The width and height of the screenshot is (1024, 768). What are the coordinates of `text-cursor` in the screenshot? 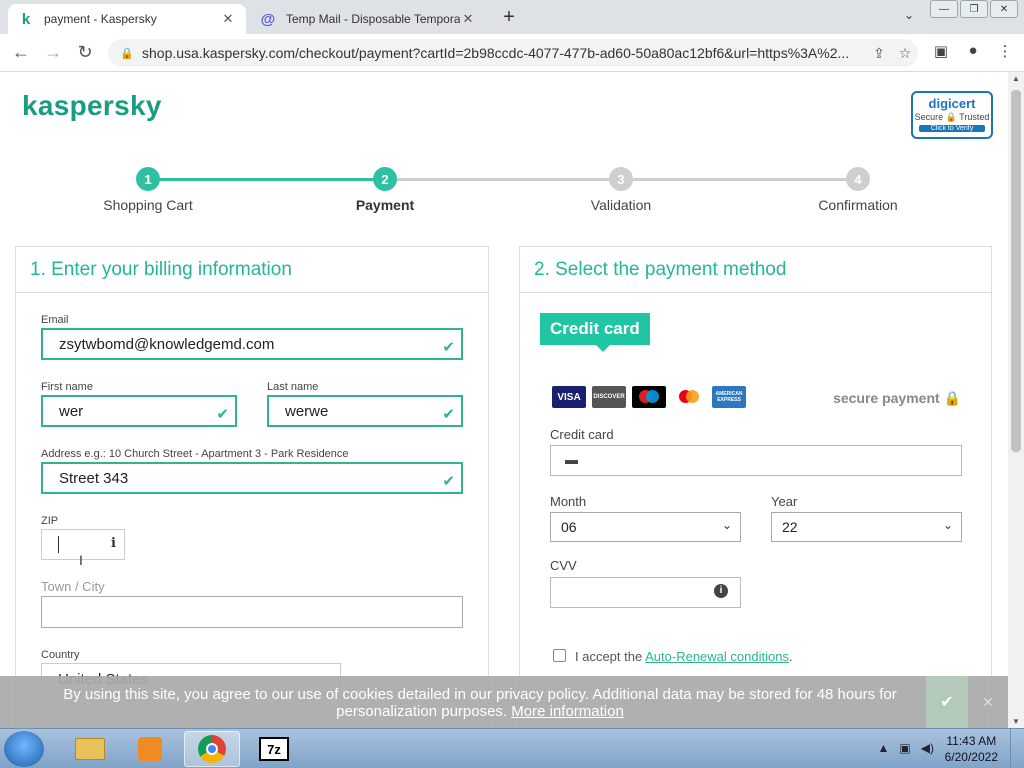 It's located at (58, 544).